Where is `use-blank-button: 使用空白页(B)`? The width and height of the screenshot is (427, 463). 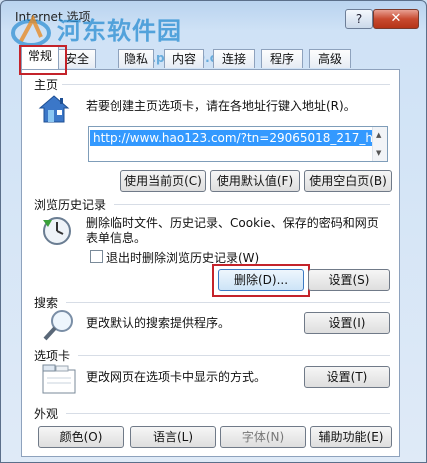
use-blank-button: 使用空白页(B) is located at coordinates (348, 181).